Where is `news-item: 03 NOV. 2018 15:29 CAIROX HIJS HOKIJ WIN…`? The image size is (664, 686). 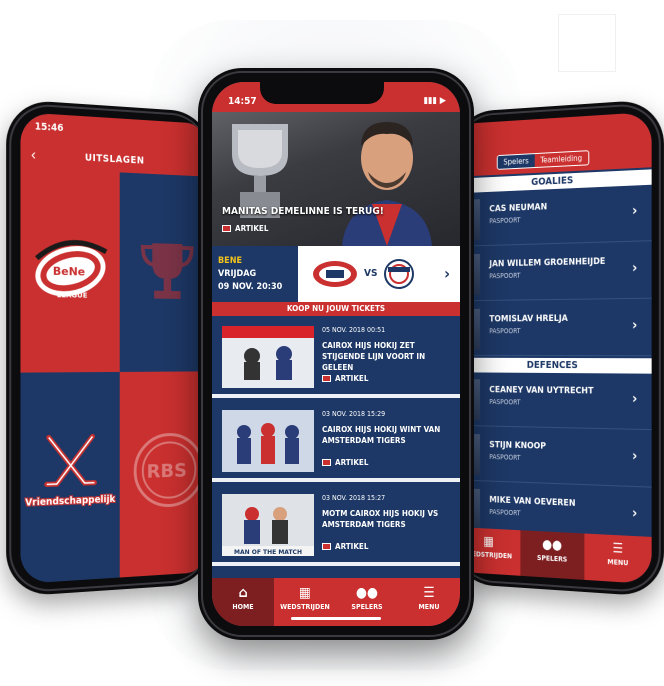
news-item: 03 NOV. 2018 15:29 CAIROX HIJS HOKIJ WIN… is located at coordinates (336, 442).